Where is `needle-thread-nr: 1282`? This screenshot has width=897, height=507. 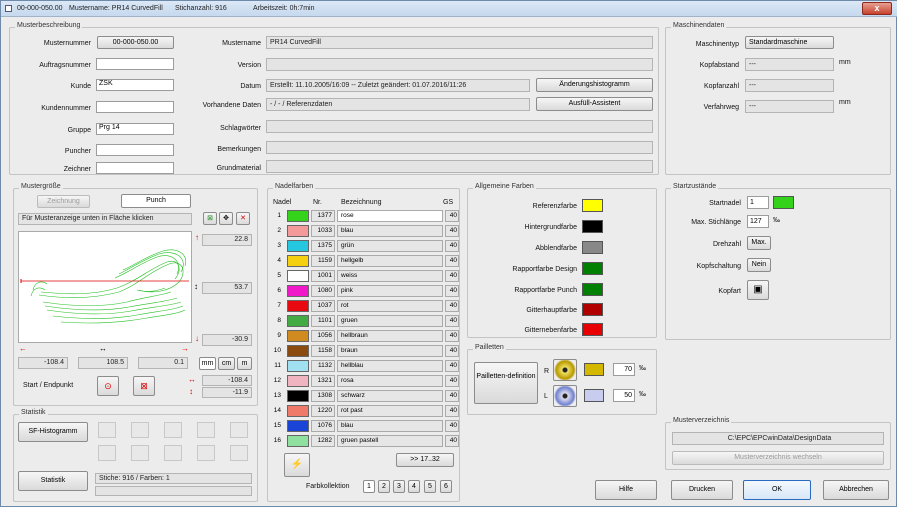 needle-thread-nr: 1282 is located at coordinates (323, 441).